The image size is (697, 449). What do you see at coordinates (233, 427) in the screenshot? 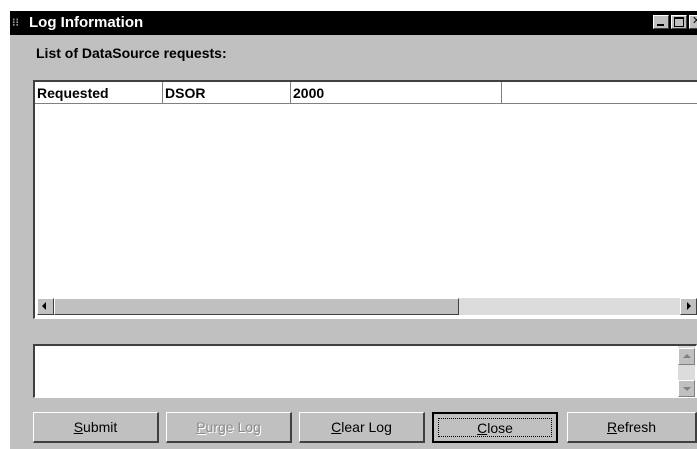
I see `purge-log-label: urge Log` at bounding box center [233, 427].